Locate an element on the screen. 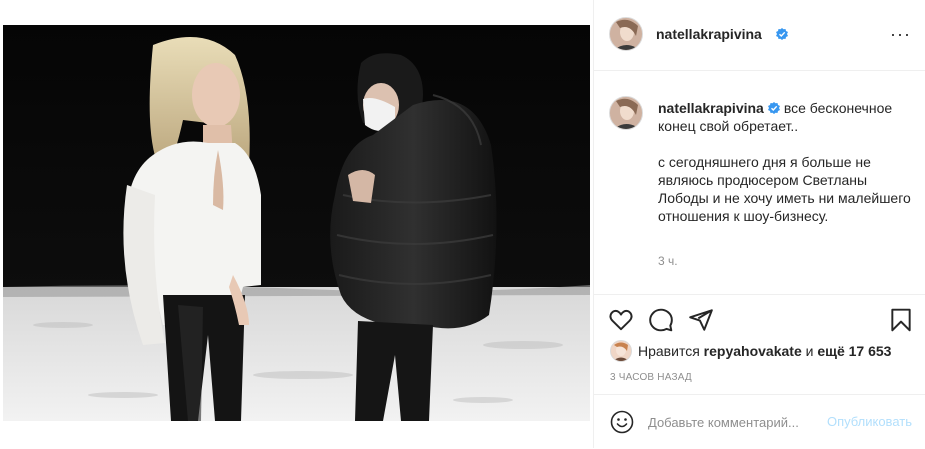 The image size is (925, 449). heart-icon is located at coordinates (621, 320).